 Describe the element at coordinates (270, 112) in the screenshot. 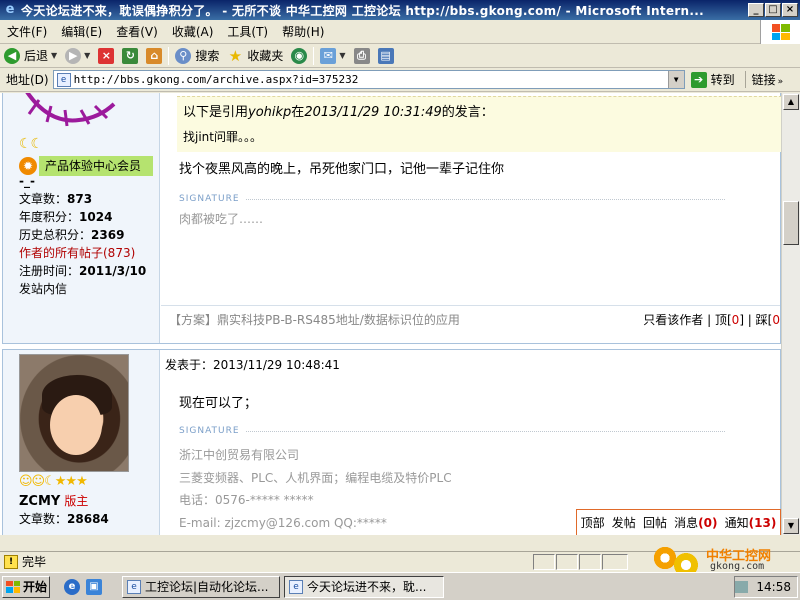

I see `quote-user: yohikp` at that location.